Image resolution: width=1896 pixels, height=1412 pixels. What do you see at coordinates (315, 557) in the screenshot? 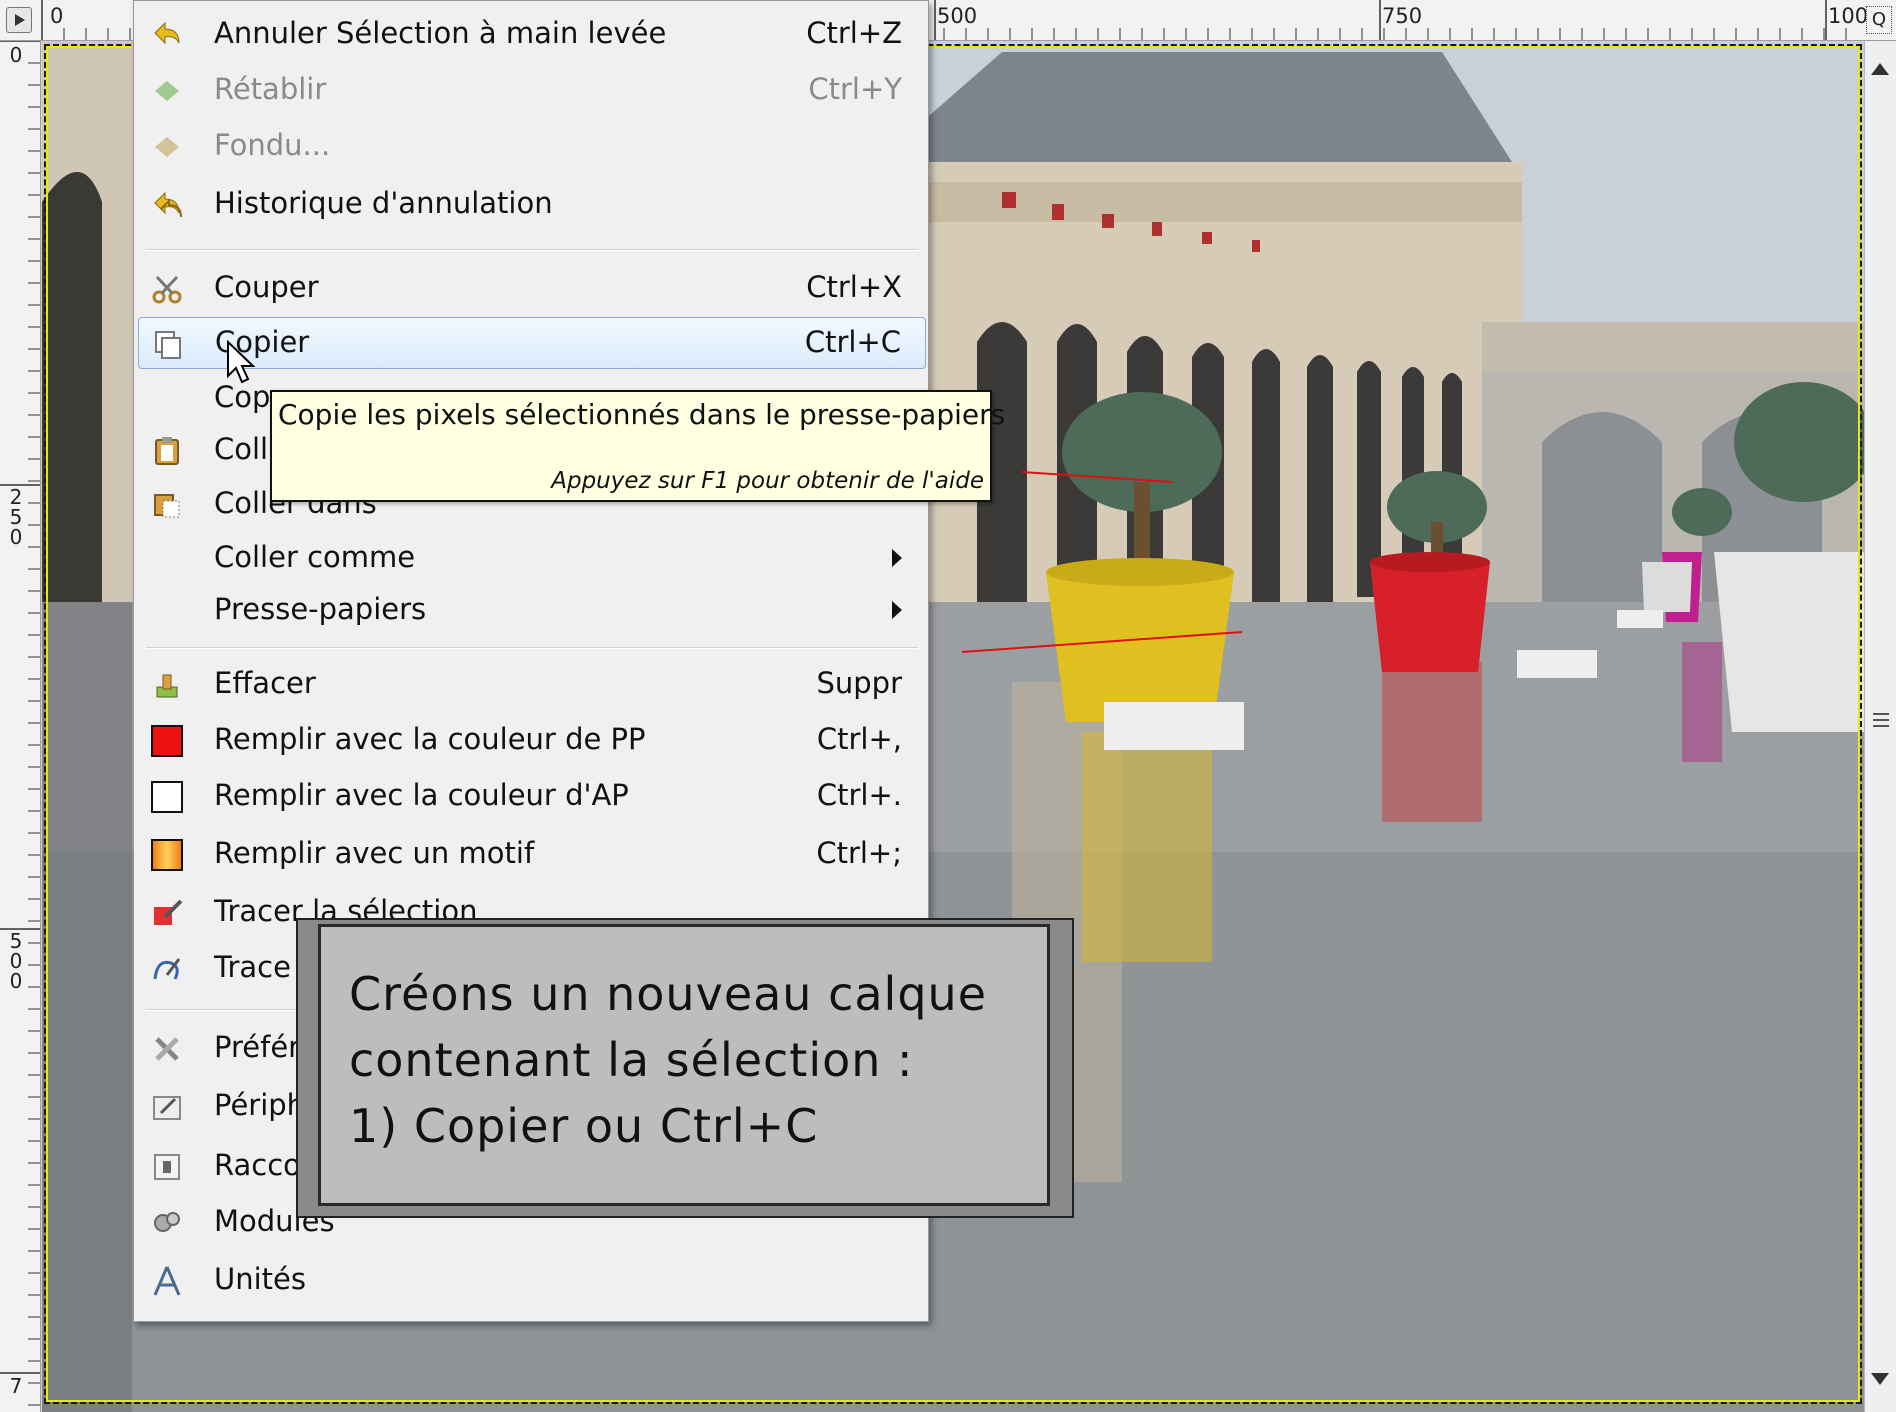
I see `menu-label: Coller comme` at bounding box center [315, 557].